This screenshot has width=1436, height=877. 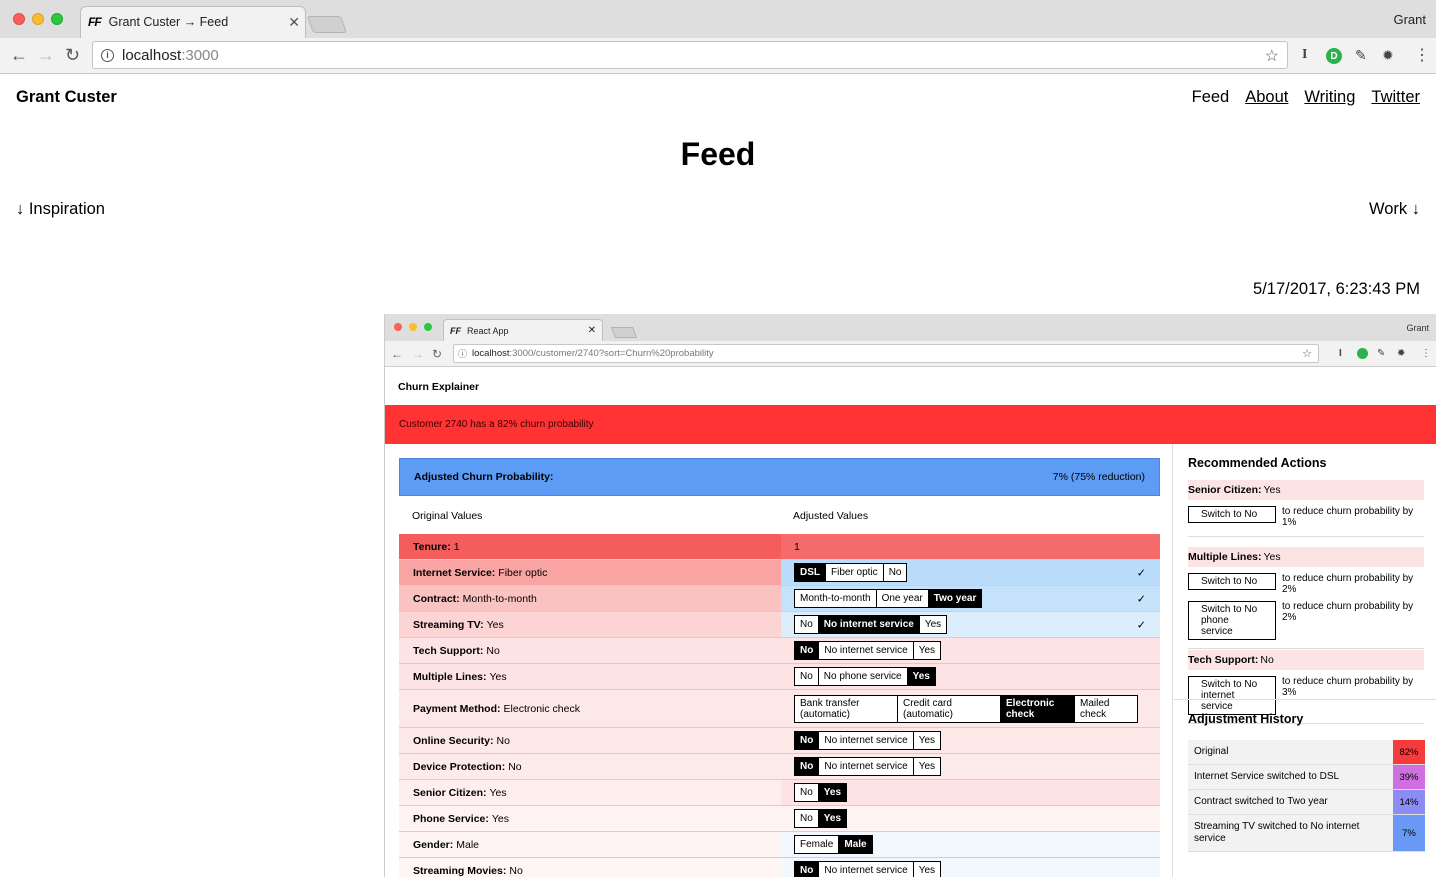 I want to click on work-link: Work ↓, so click(x=1394, y=209).